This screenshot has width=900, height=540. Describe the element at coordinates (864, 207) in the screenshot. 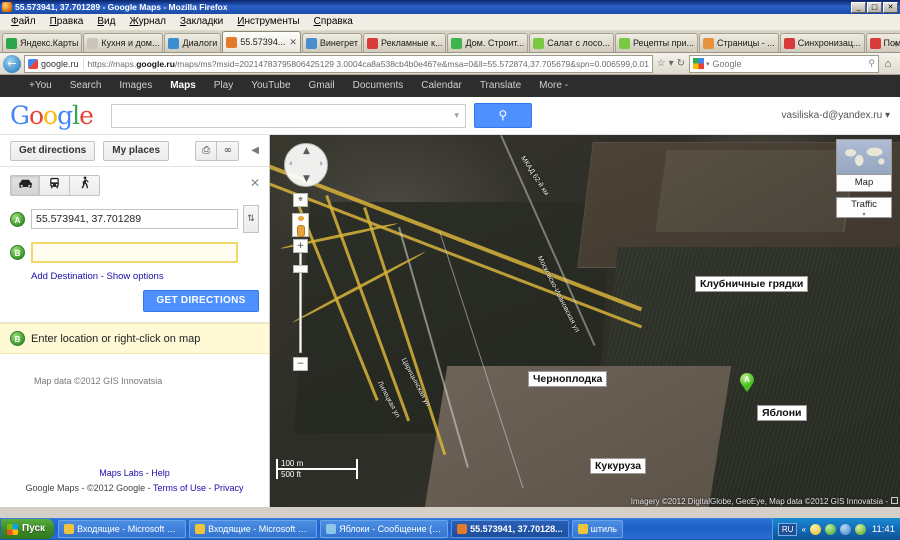

I see `traffic-button: Traffic ▾` at that location.